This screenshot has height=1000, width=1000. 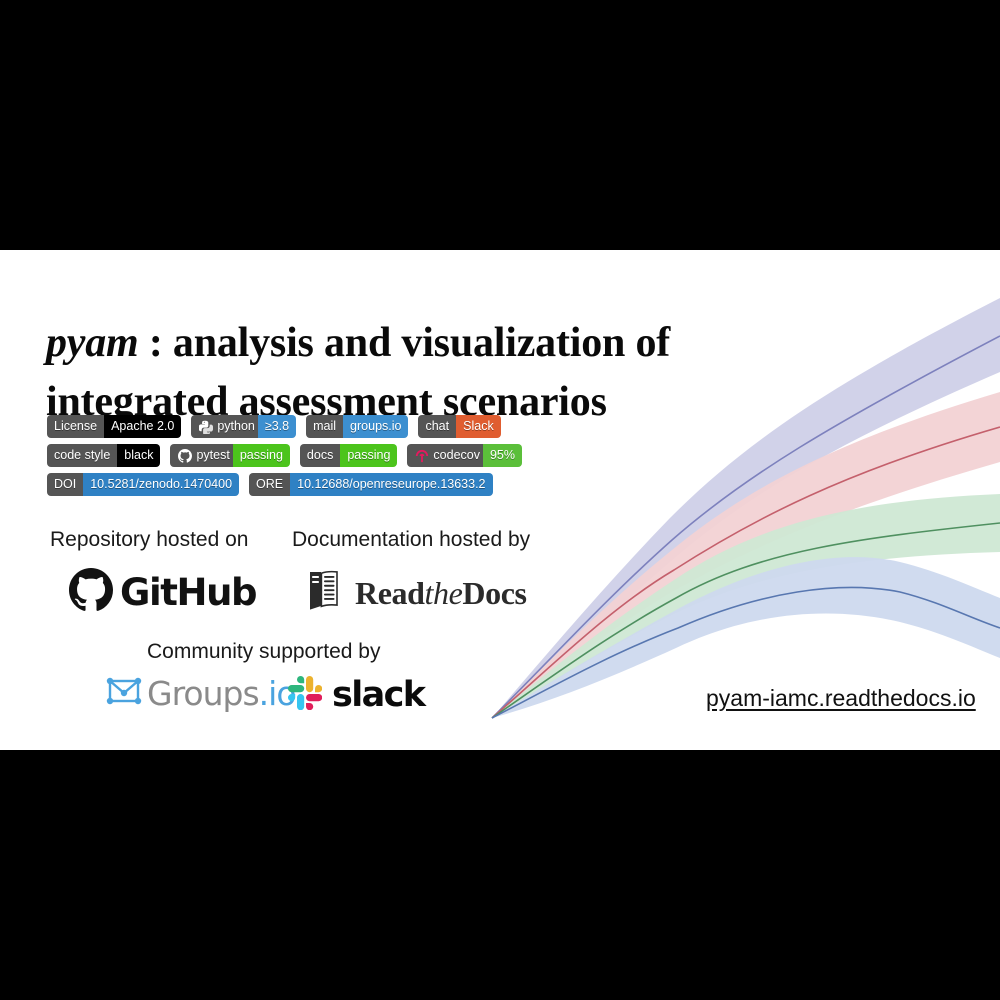 What do you see at coordinates (320, 455) in the screenshot?
I see `badge-docs-label: docs` at bounding box center [320, 455].